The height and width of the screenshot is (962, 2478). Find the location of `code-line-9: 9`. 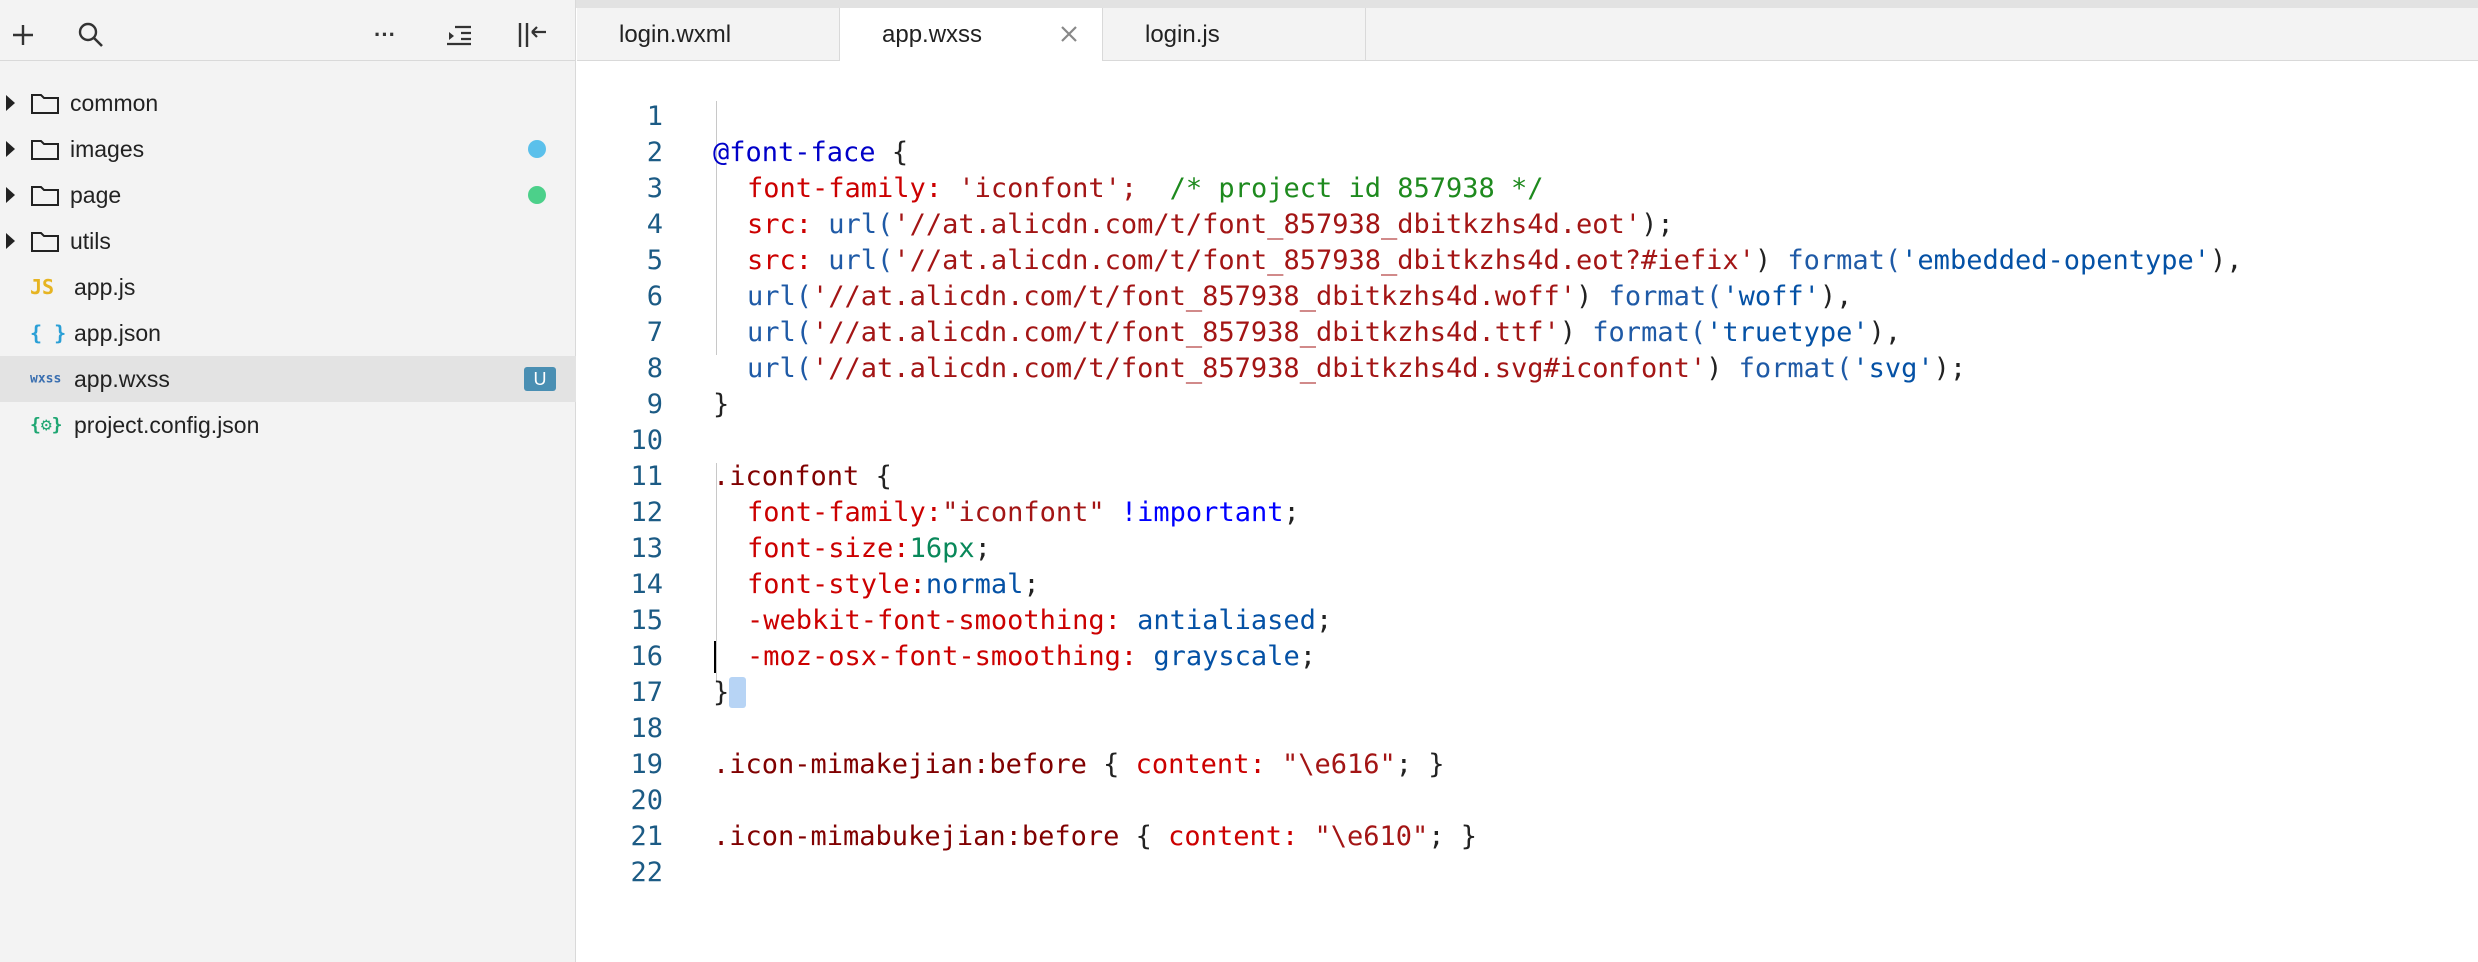

code-line-9: 9 is located at coordinates (1527, 385).